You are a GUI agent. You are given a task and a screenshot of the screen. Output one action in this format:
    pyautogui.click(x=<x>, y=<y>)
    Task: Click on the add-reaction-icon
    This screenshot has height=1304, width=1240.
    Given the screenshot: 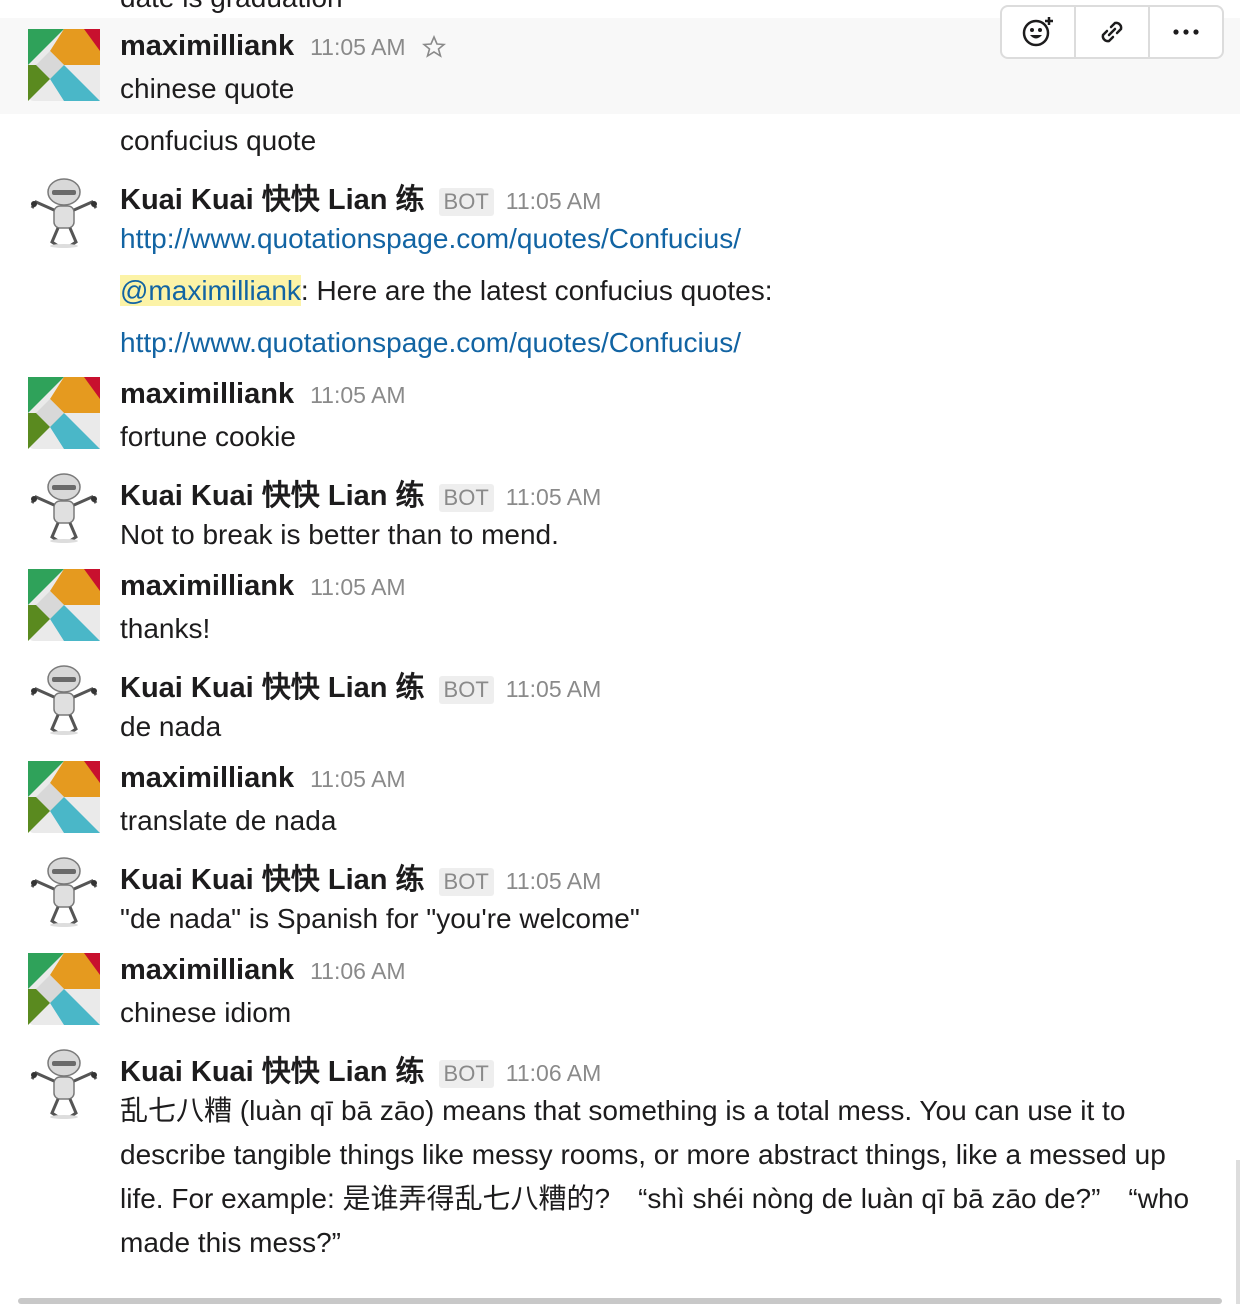 What is the action you would take?
    pyautogui.click(x=1037, y=32)
    